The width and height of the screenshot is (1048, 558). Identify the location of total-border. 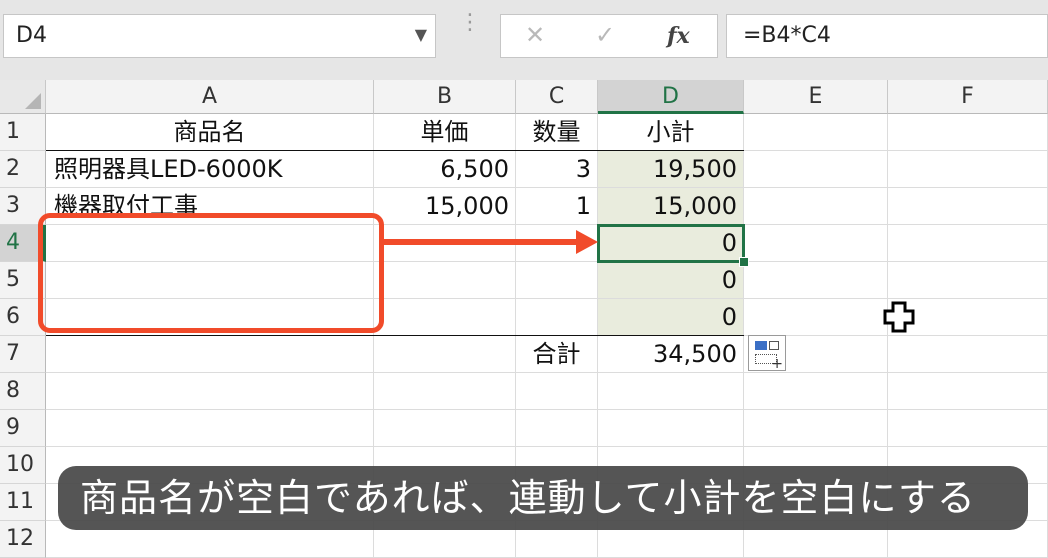
(395, 335).